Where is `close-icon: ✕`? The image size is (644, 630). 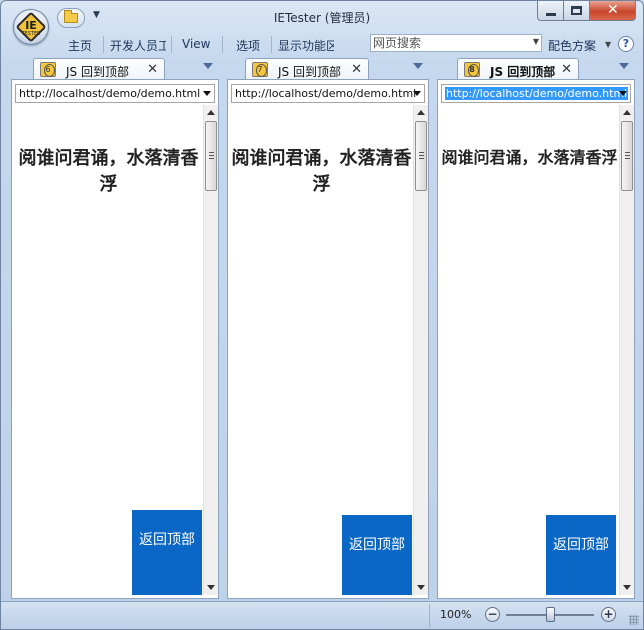
close-icon: ✕ is located at coordinates (613, 10).